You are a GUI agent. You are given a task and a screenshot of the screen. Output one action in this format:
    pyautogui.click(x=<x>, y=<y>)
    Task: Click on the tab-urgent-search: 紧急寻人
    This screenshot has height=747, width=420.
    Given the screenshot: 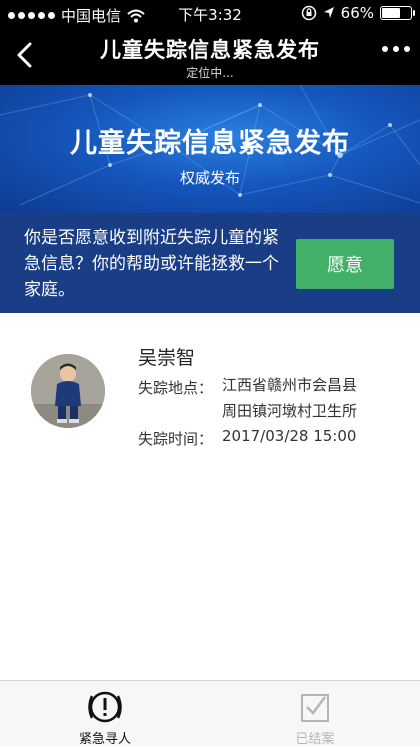 What is the action you would take?
    pyautogui.click(x=105, y=714)
    